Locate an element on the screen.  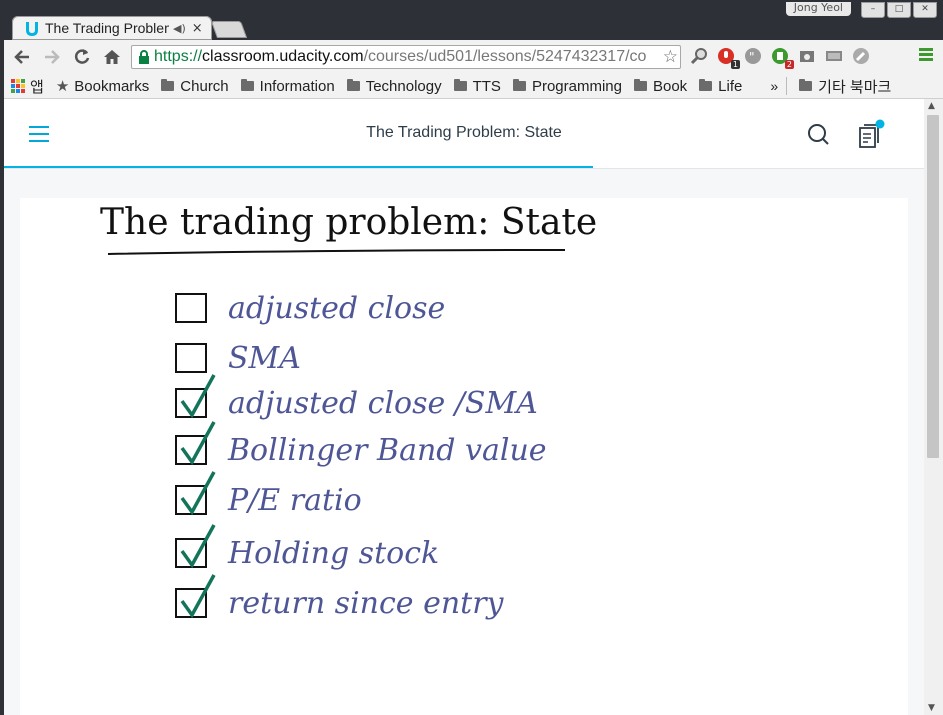
lesson-title: The Trading Problem: State is located at coordinates (464, 132).